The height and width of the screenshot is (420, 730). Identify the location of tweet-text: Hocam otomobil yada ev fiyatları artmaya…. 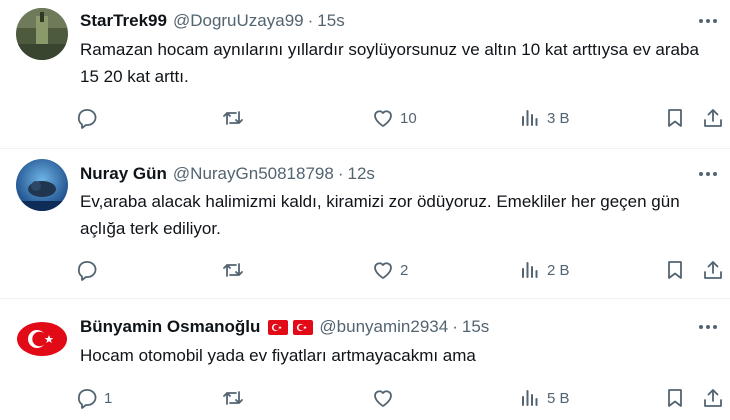
(278, 355).